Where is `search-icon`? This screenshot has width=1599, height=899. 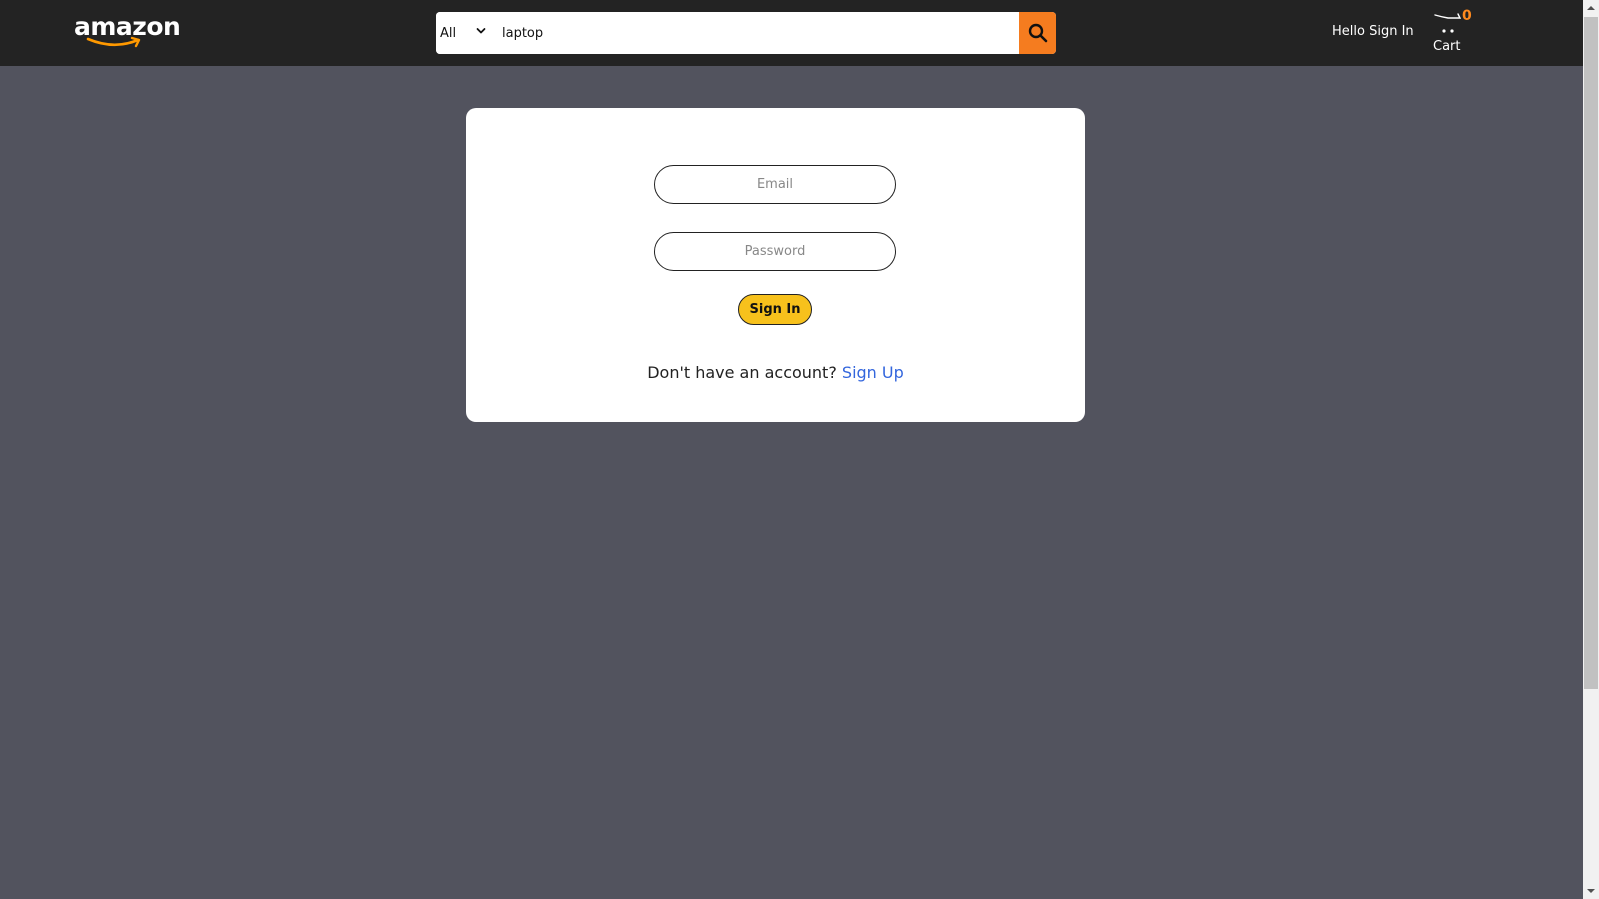
search-icon is located at coordinates (1037, 33).